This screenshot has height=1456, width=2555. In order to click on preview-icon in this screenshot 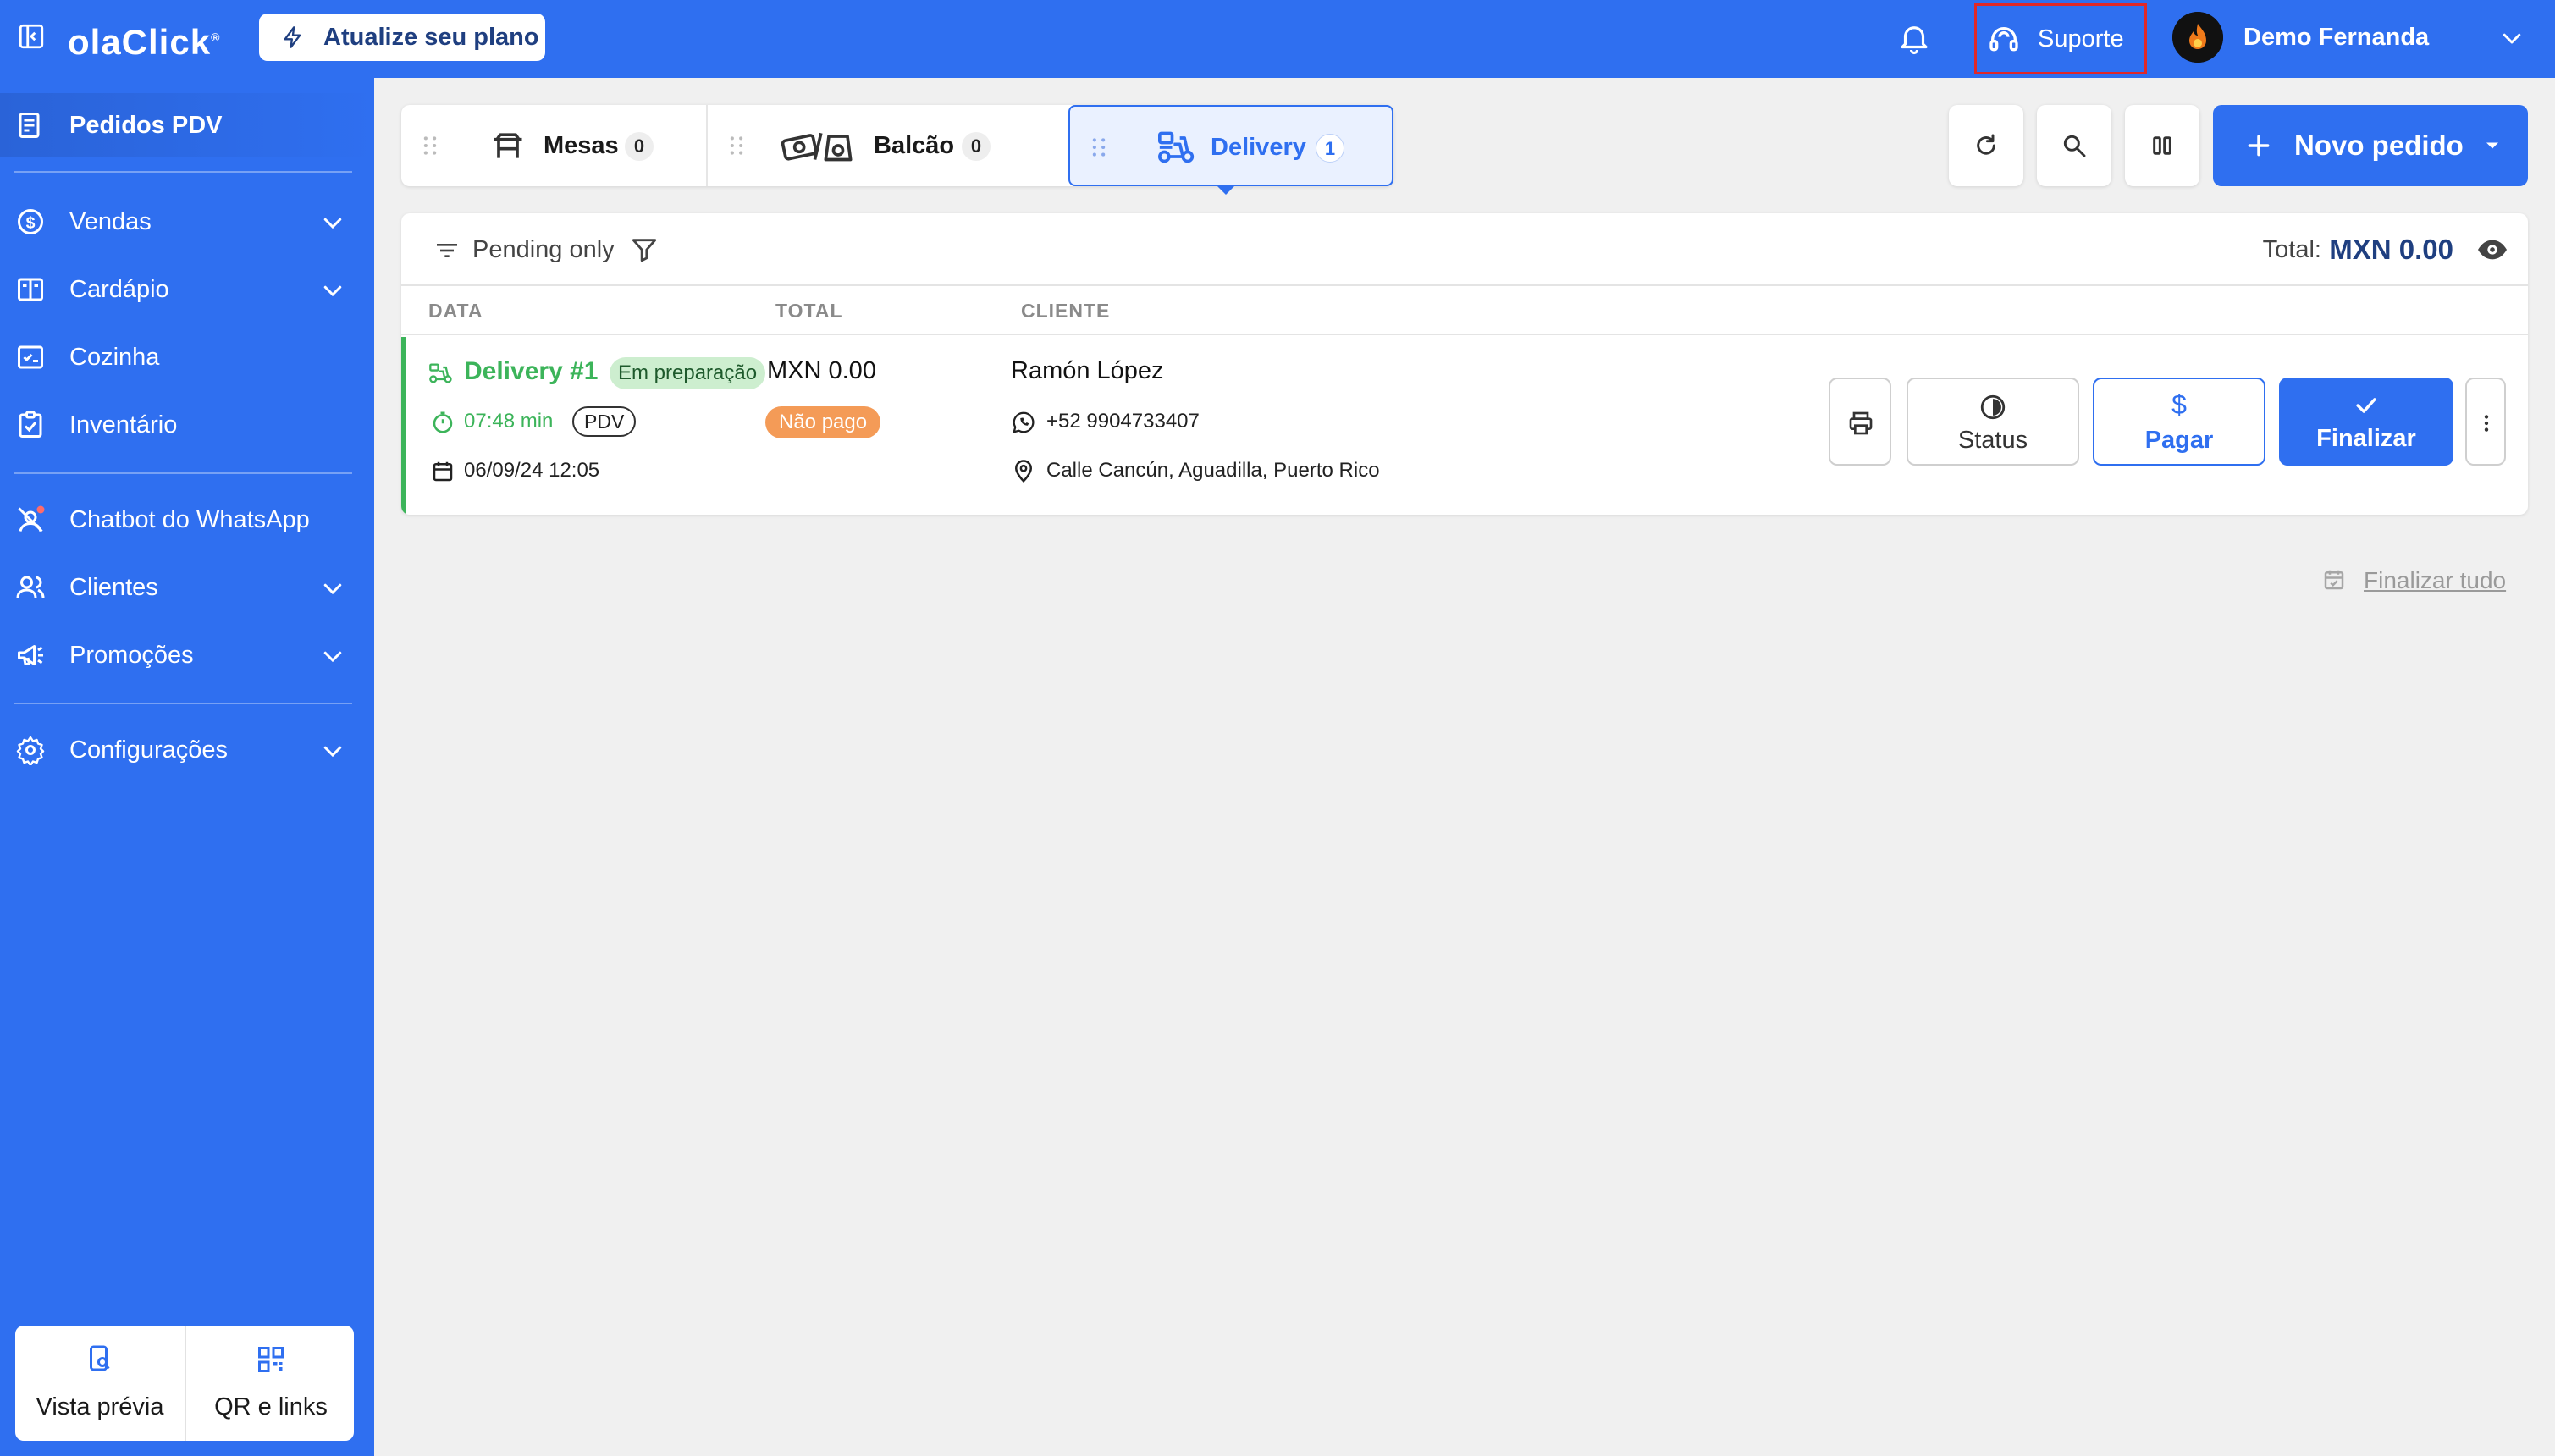, I will do `click(100, 1358)`.